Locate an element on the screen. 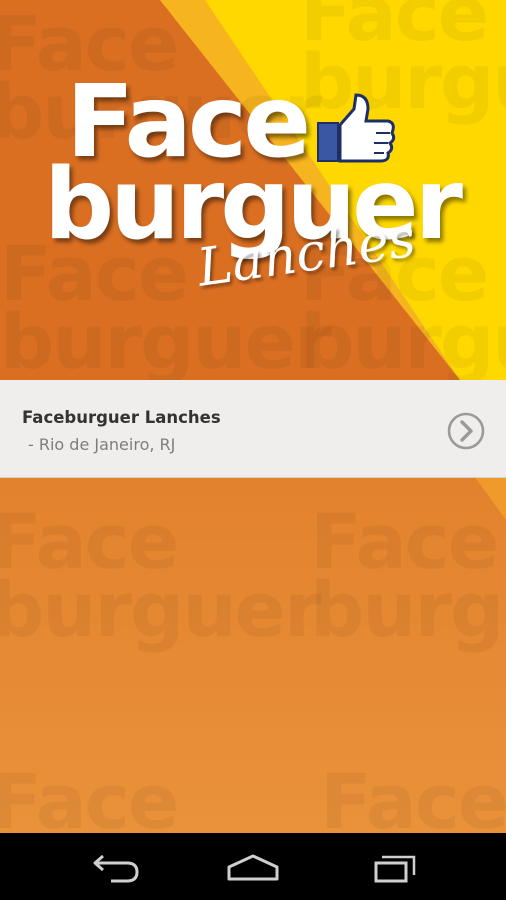 The height and width of the screenshot is (900, 506). recent-apps-icon is located at coordinates (395, 869).